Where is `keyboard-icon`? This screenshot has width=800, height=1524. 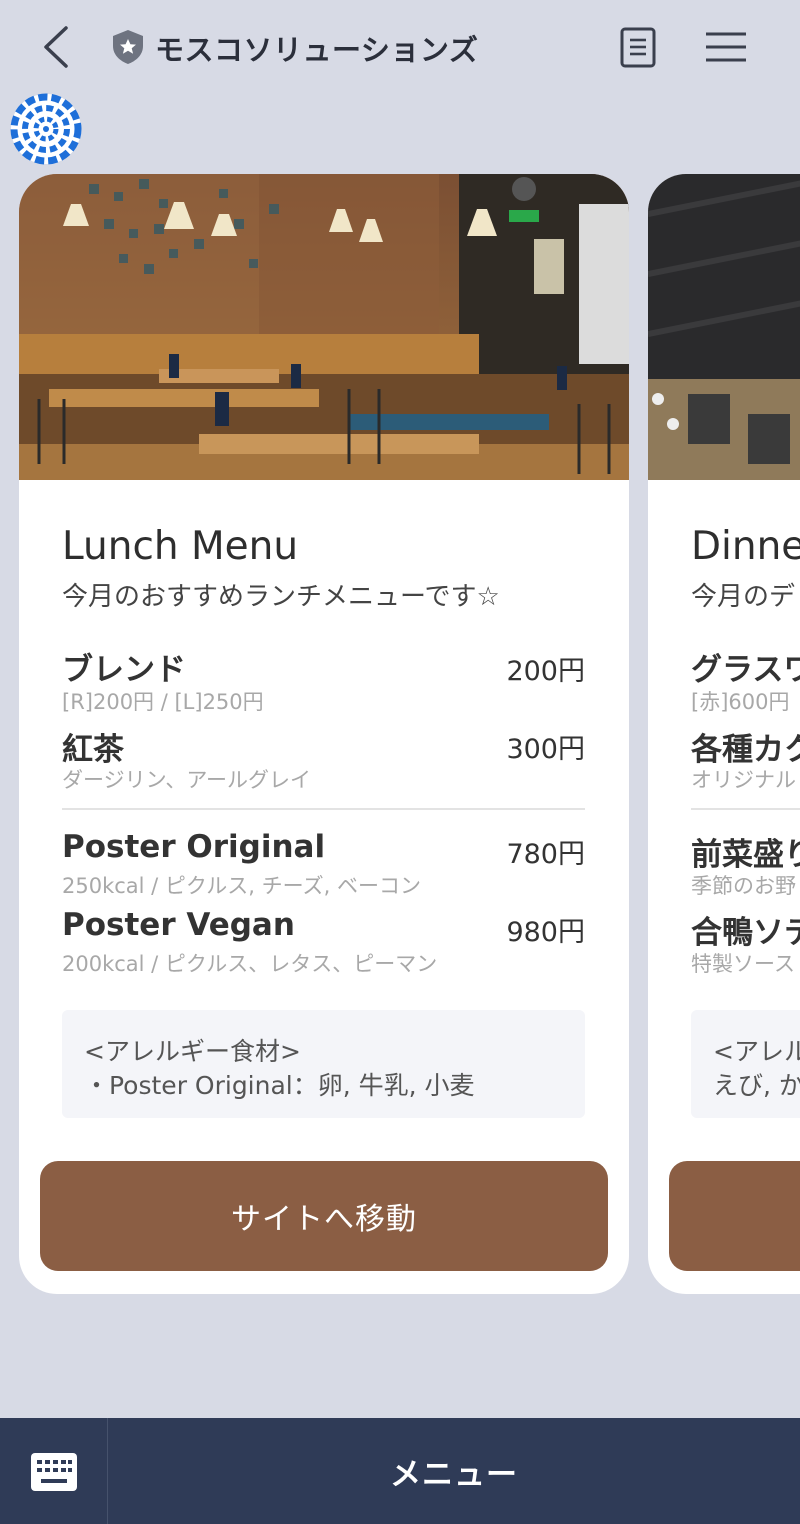
keyboard-icon is located at coordinates (54, 1472).